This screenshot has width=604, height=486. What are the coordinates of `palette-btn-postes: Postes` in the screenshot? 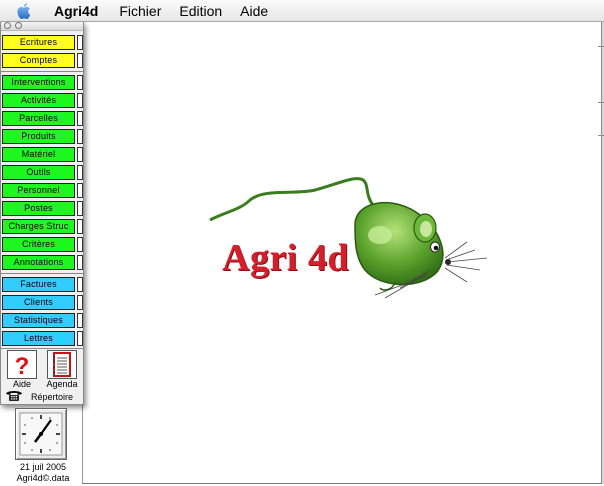 It's located at (38, 208).